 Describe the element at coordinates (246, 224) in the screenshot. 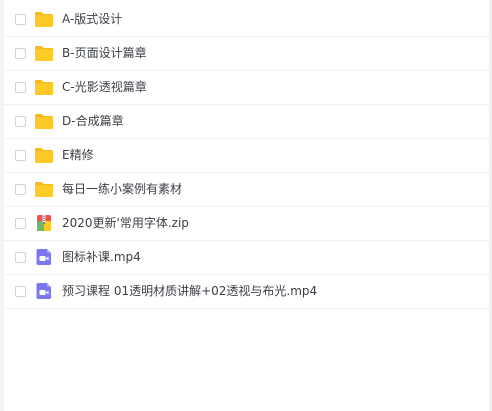

I see `file-row-7: 2020更新'常用字体.zip` at that location.